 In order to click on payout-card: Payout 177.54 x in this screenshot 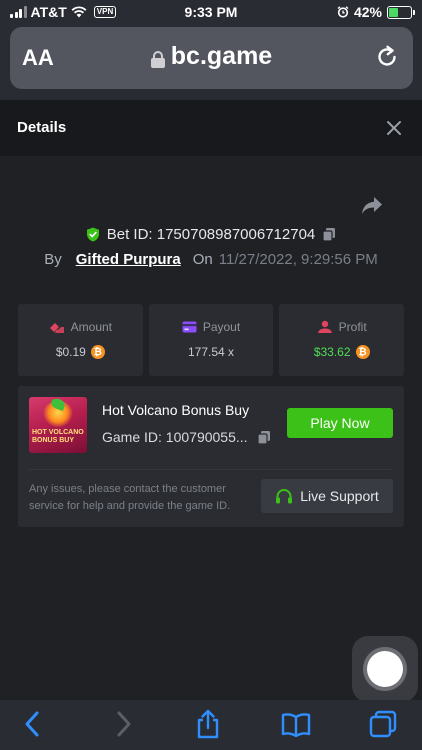, I will do `click(211, 340)`.